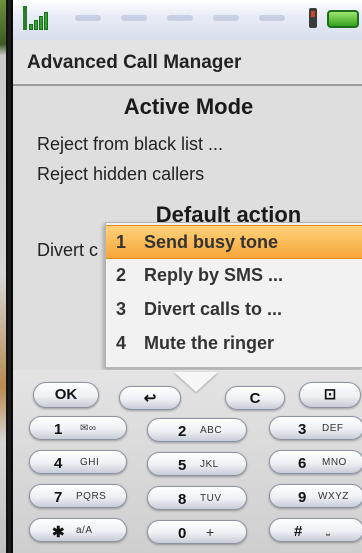 This screenshot has width=362, height=553. Describe the element at coordinates (78, 428) in the screenshot. I see `key-1: 1 ✉∞` at that location.